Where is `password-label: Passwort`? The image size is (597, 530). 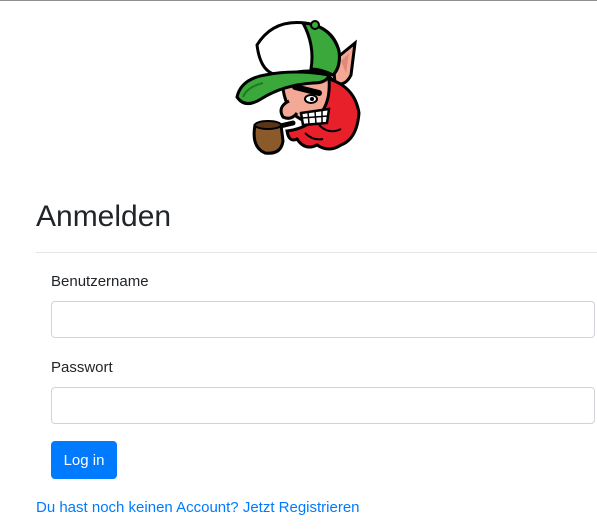 password-label: Passwort is located at coordinates (82, 367).